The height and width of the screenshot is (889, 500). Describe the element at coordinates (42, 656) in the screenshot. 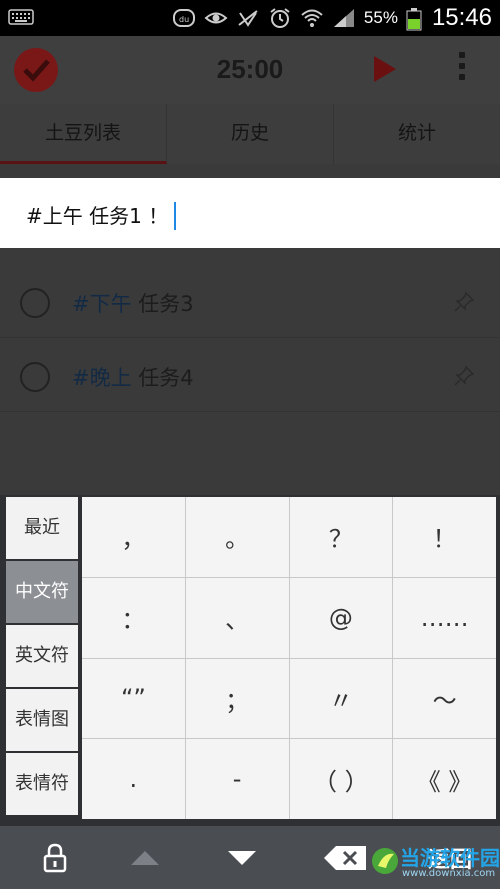

I see `category-english-symbols: 英文符` at that location.